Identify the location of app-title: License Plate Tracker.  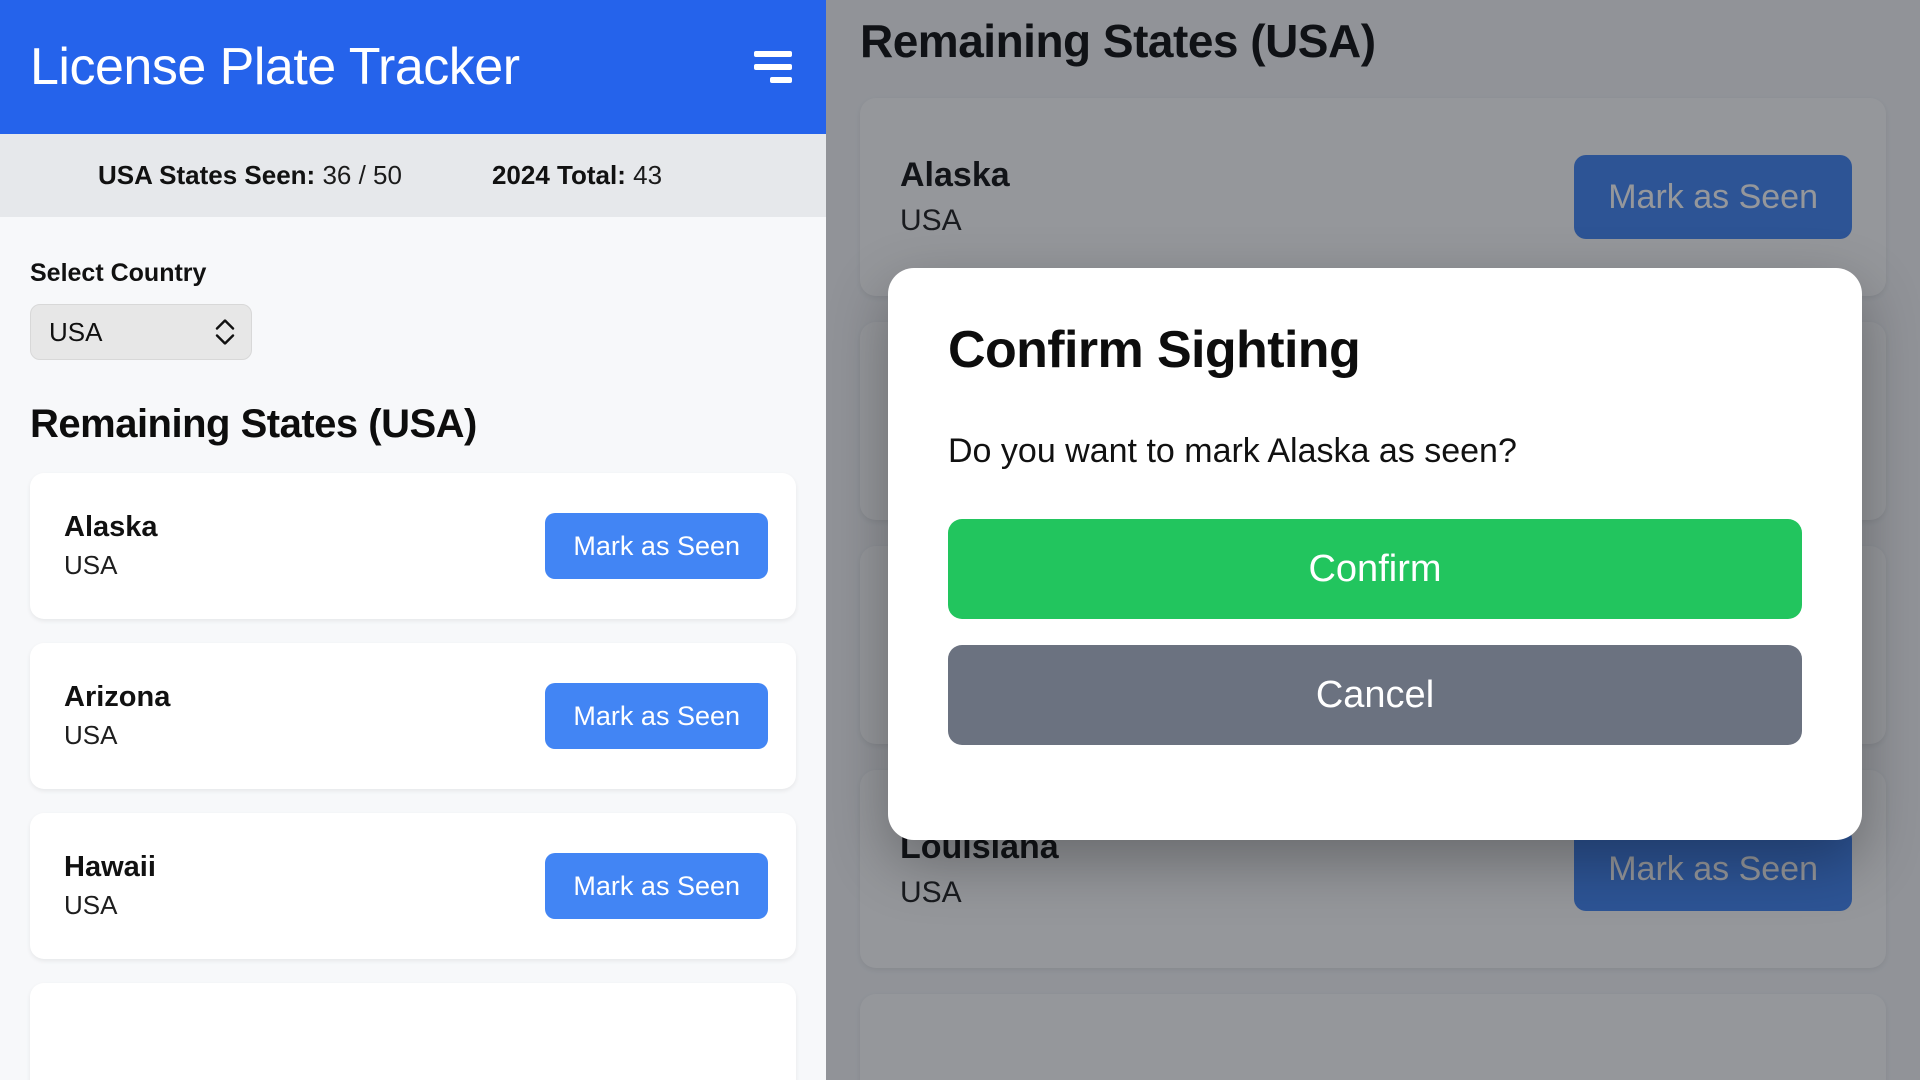
(275, 67).